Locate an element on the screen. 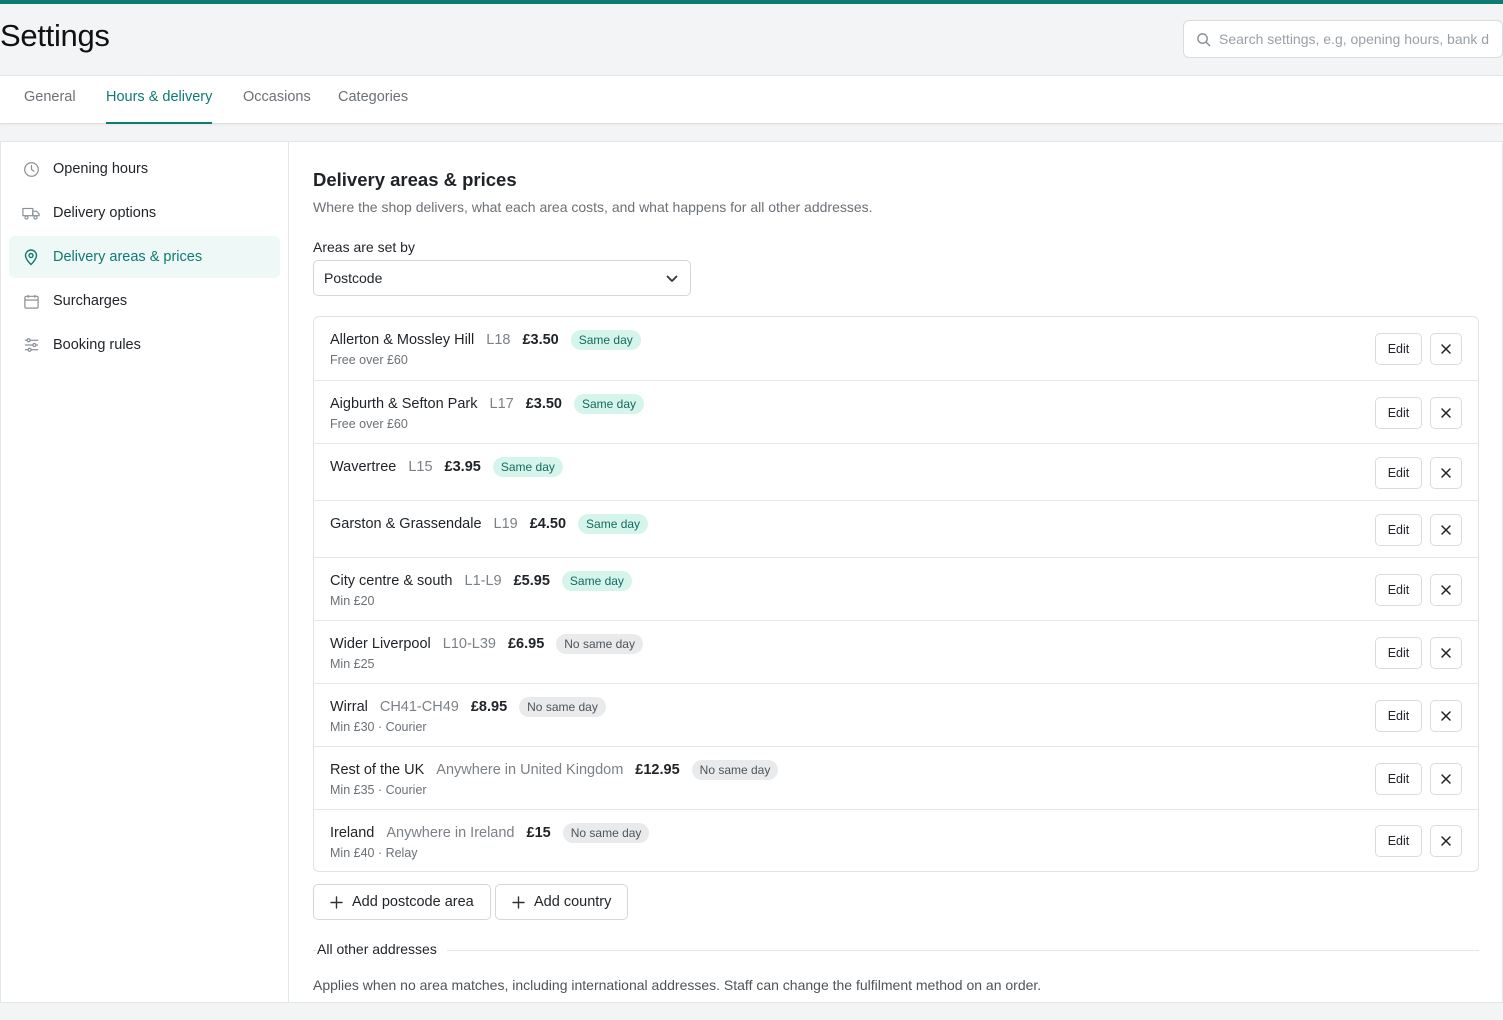 The image size is (1503, 1020). sidebar-item-booking-rules: Booking rules is located at coordinates (144, 345).